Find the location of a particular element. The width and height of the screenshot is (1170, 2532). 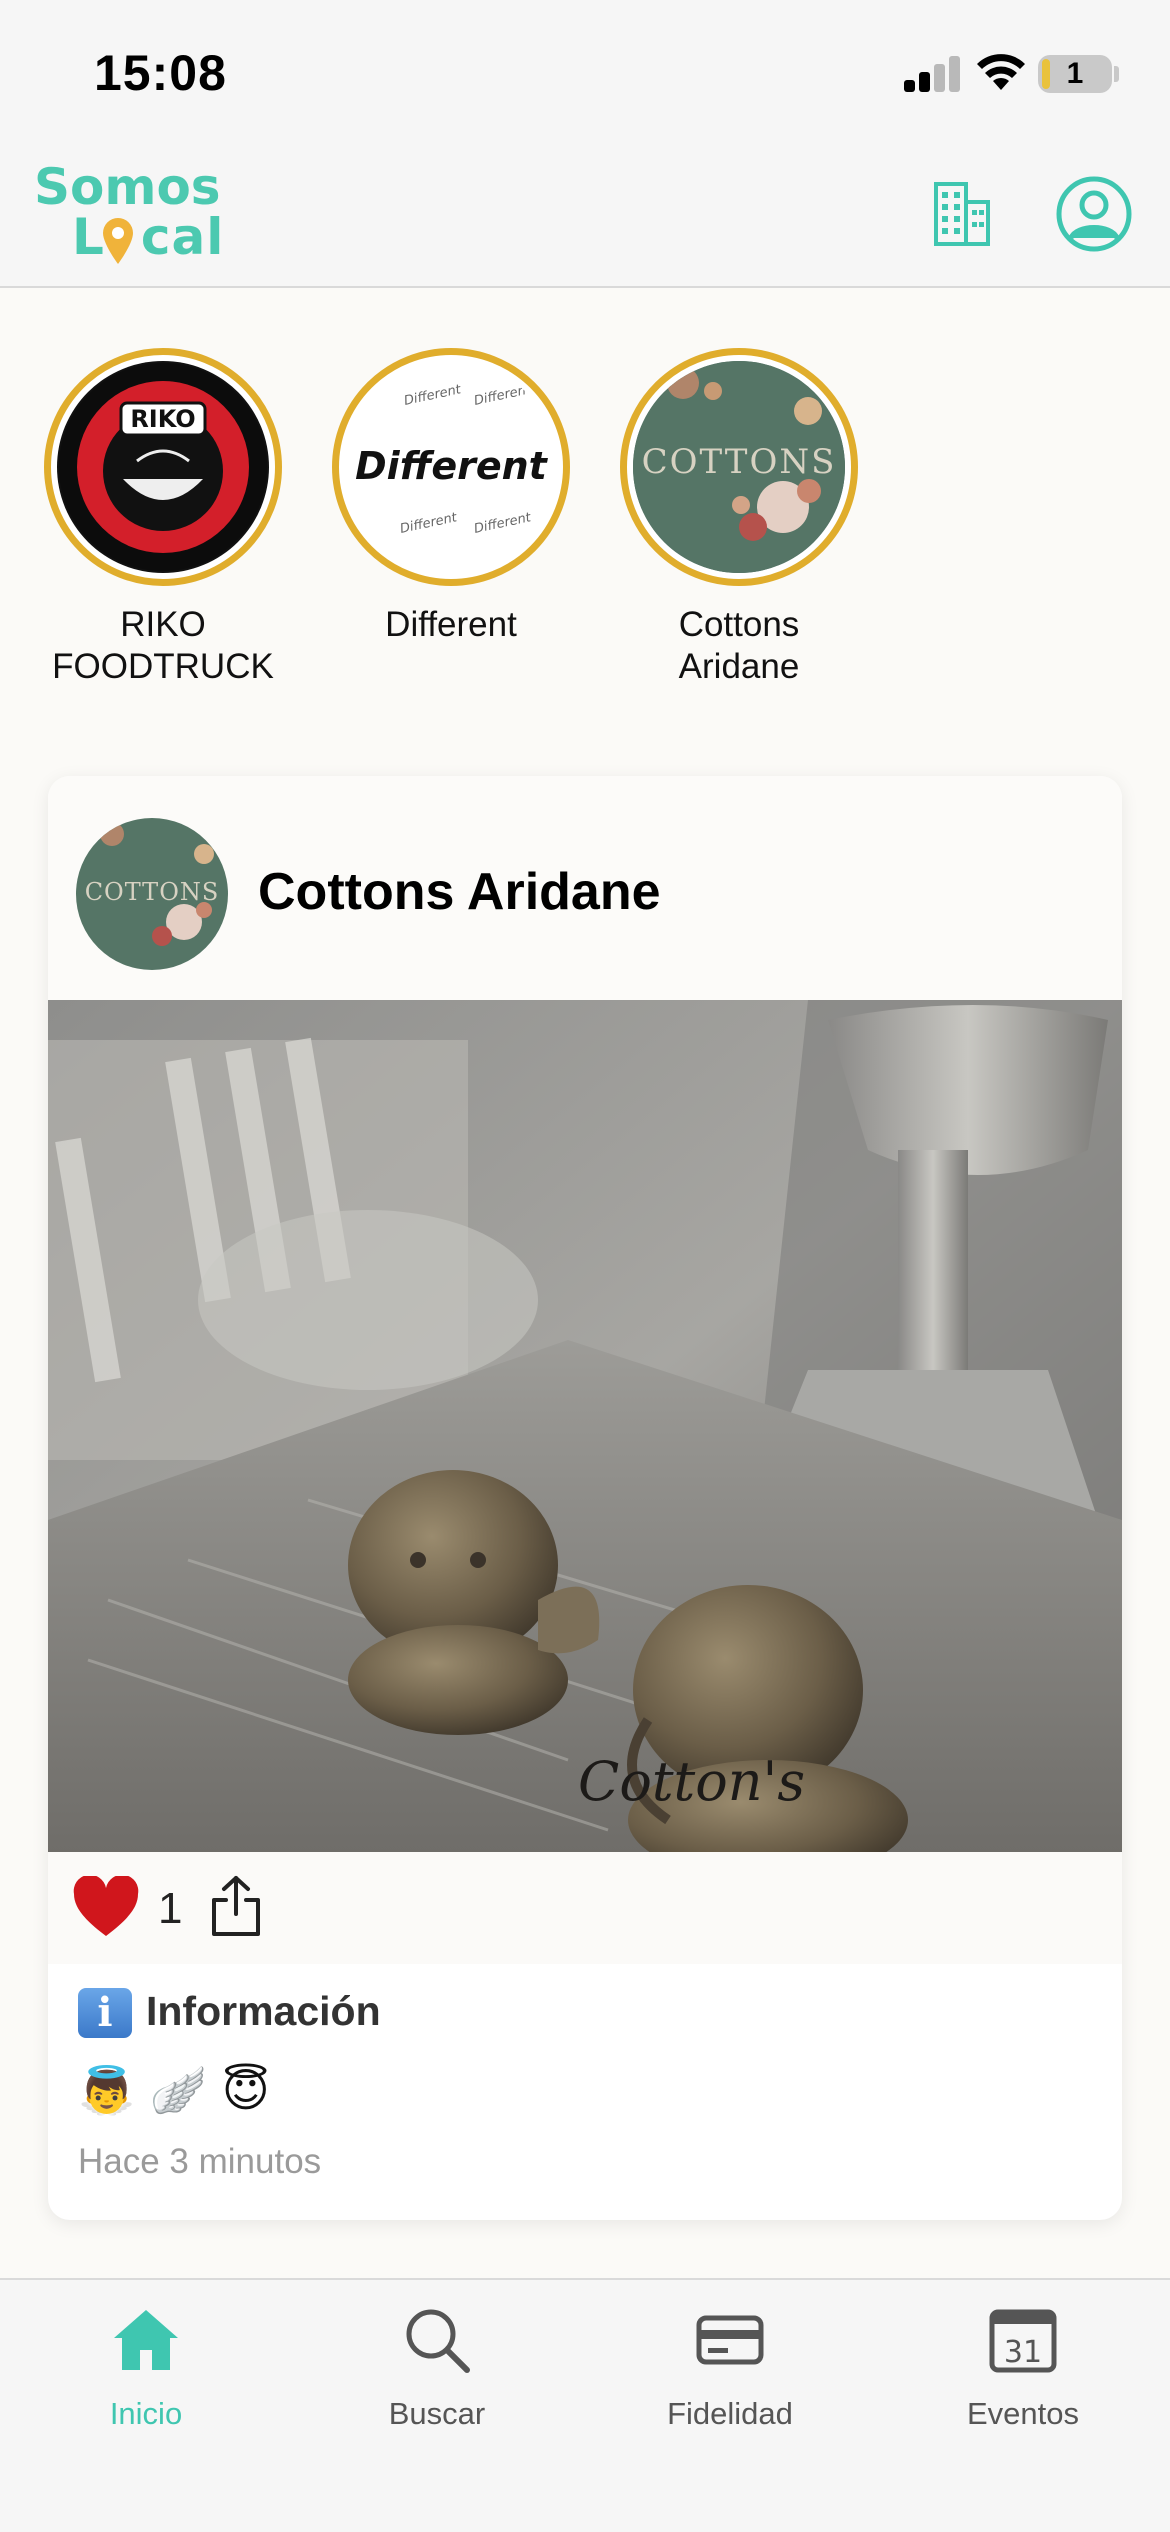

cottons-logo-text: COTTONS is located at coordinates (739, 462).